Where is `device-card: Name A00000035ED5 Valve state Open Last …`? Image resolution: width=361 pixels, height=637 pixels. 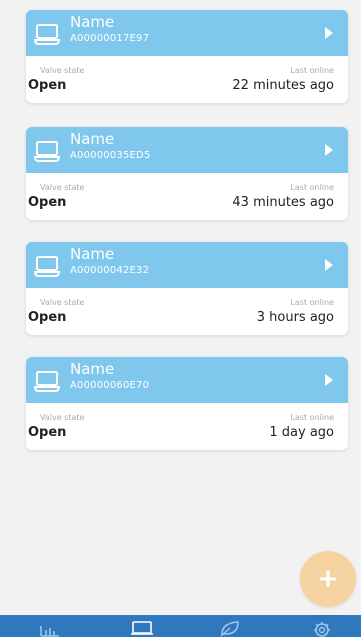 device-card: Name A00000035ED5 Valve state Open Last … is located at coordinates (187, 173).